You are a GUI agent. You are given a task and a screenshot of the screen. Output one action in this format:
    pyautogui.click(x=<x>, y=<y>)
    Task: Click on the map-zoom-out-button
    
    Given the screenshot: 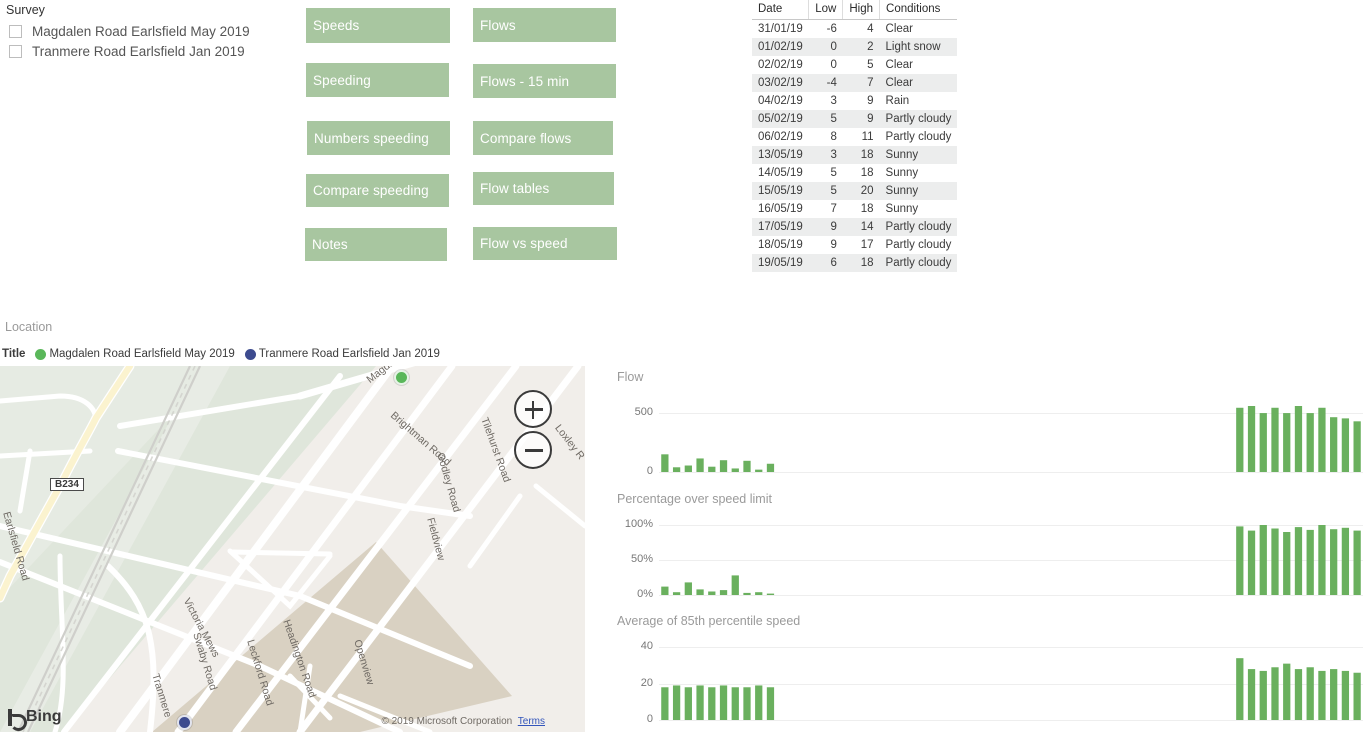 What is the action you would take?
    pyautogui.click(x=533, y=450)
    